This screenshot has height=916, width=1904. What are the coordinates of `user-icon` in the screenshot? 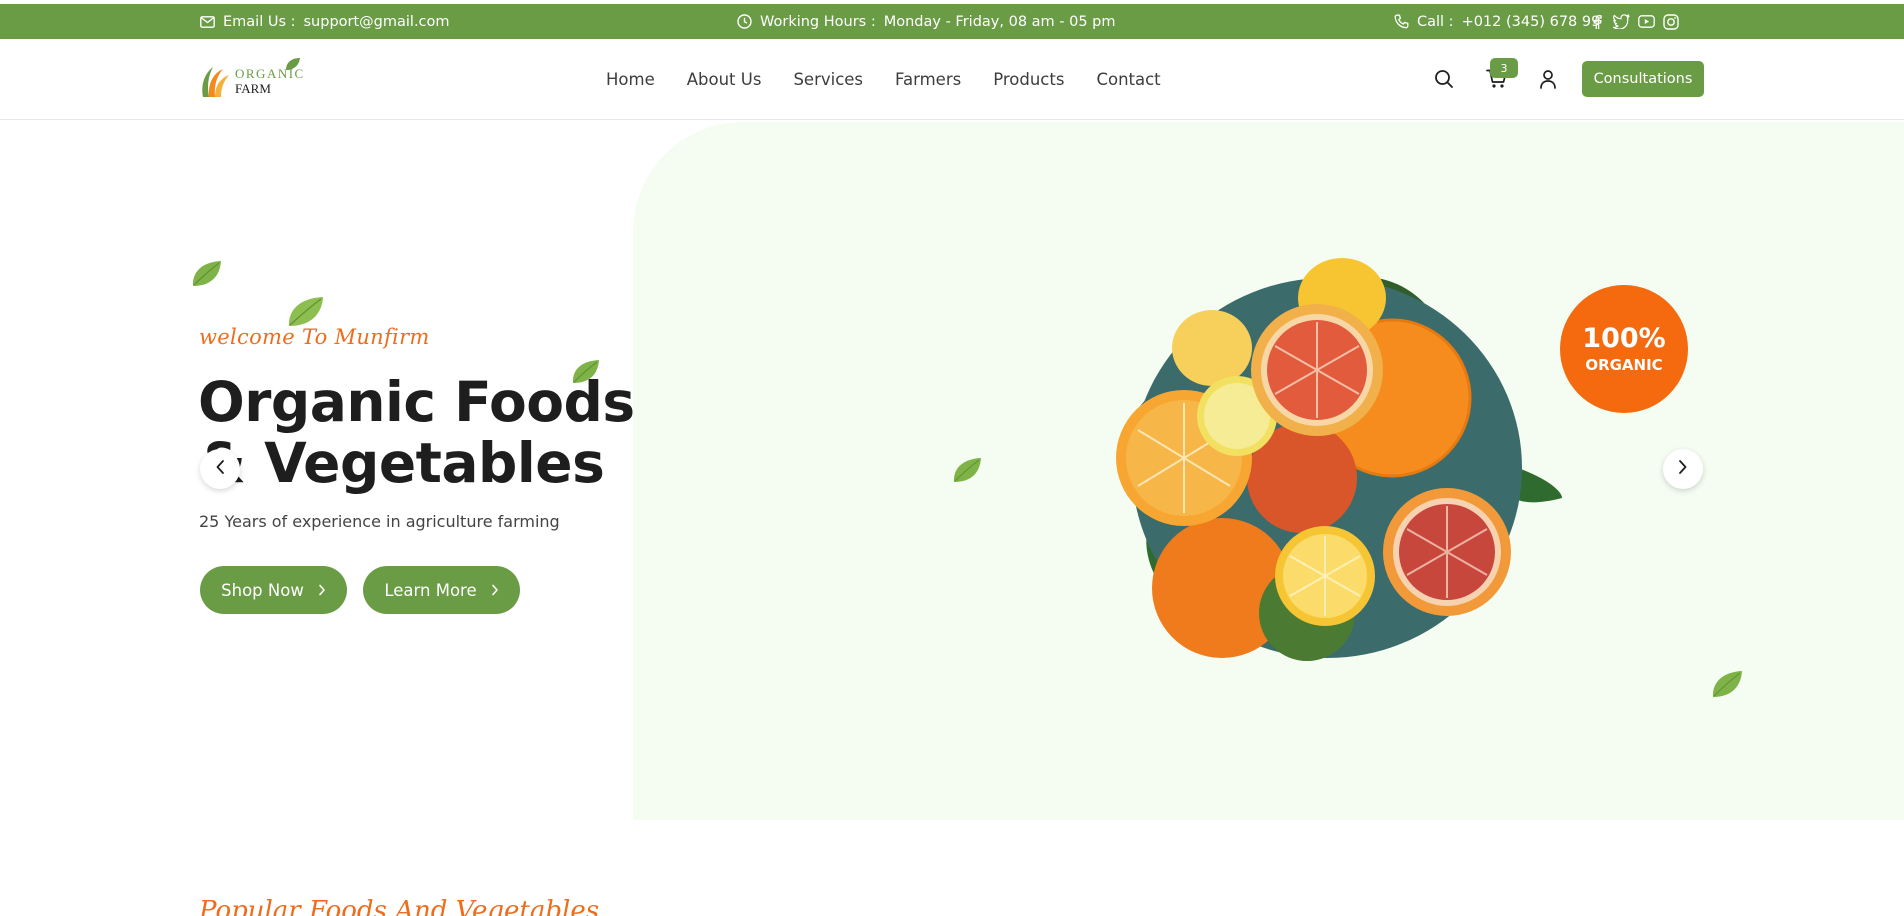 It's located at (1548, 81).